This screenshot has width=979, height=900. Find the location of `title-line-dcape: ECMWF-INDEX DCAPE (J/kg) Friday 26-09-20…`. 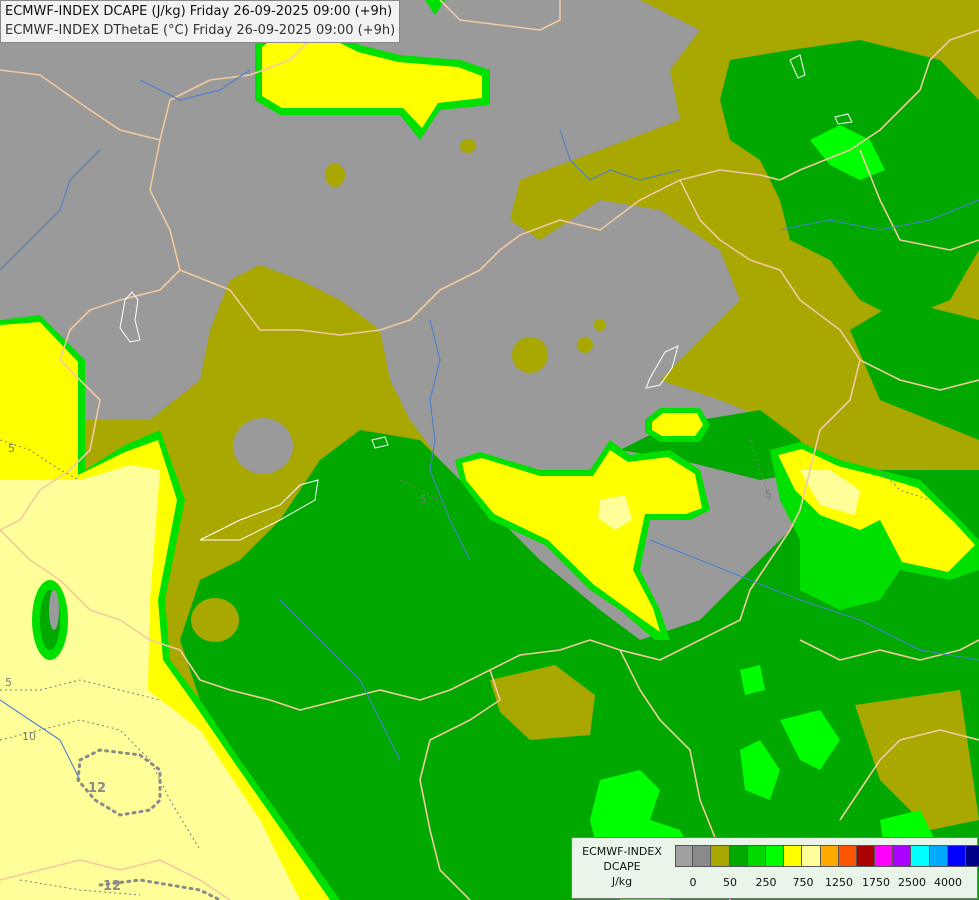

title-line-dcape: ECMWF-INDEX DCAPE (J/kg) Friday 26-09-20… is located at coordinates (199, 11).